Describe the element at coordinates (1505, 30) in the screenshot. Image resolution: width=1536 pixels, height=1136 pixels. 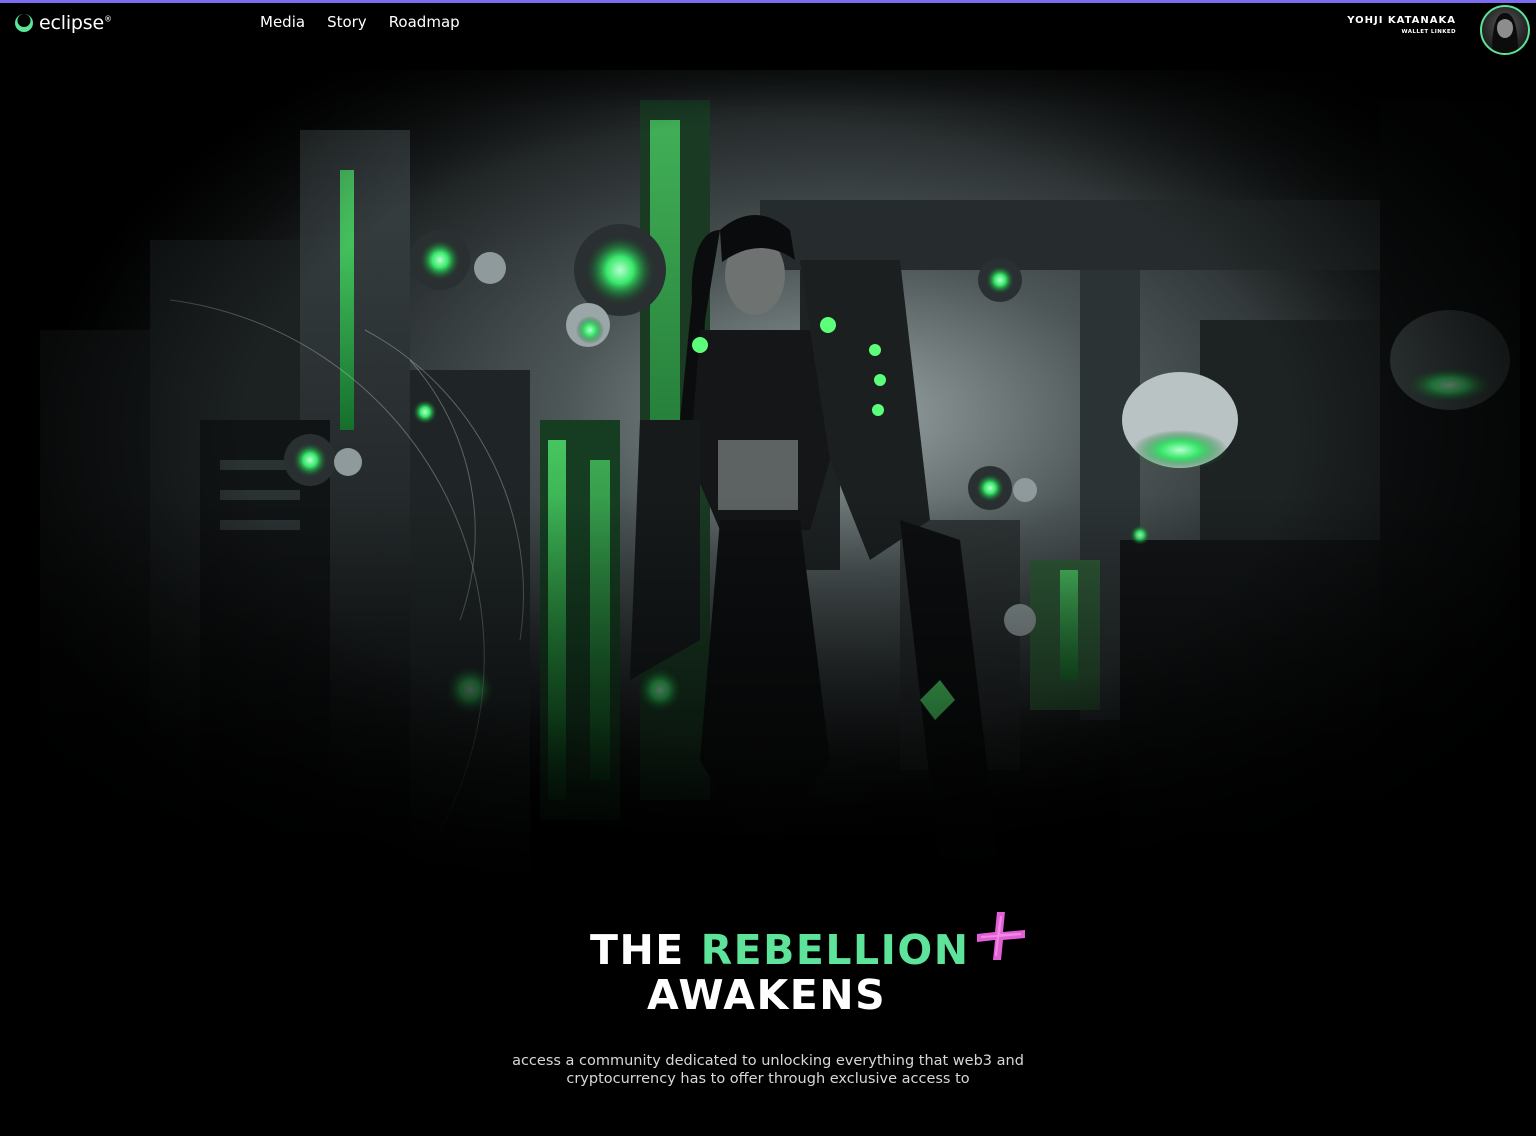
I see `avatar` at that location.